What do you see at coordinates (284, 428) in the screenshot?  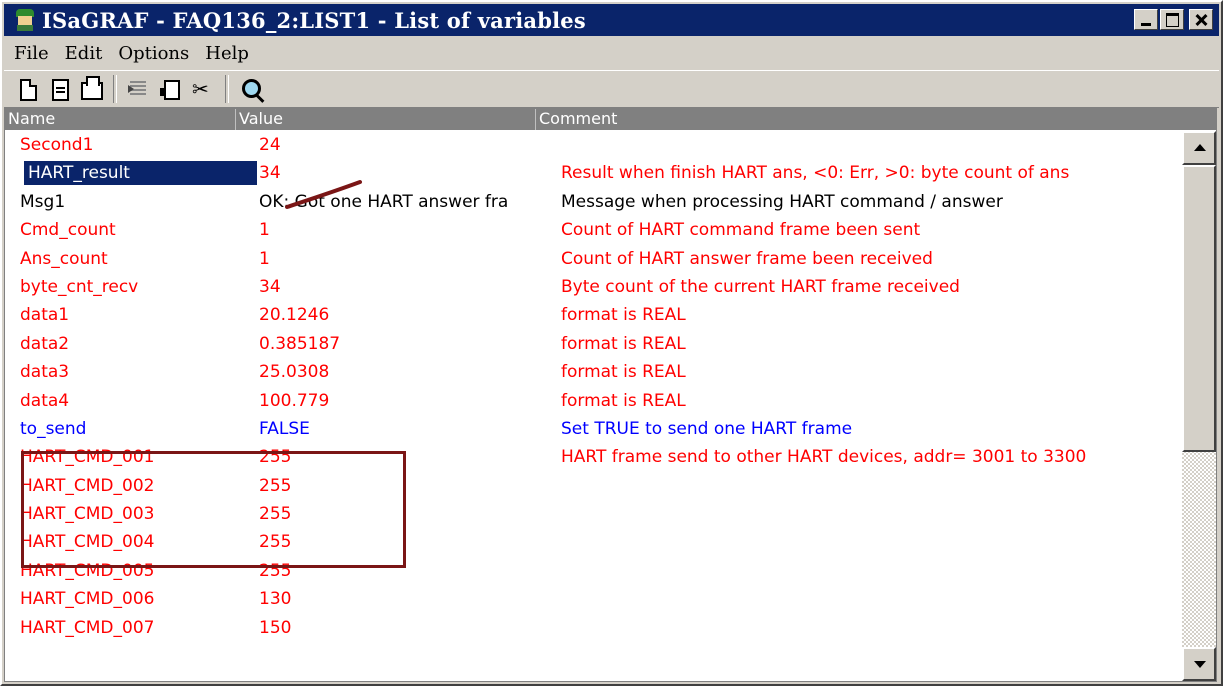 I see `variable-value: FALSE` at bounding box center [284, 428].